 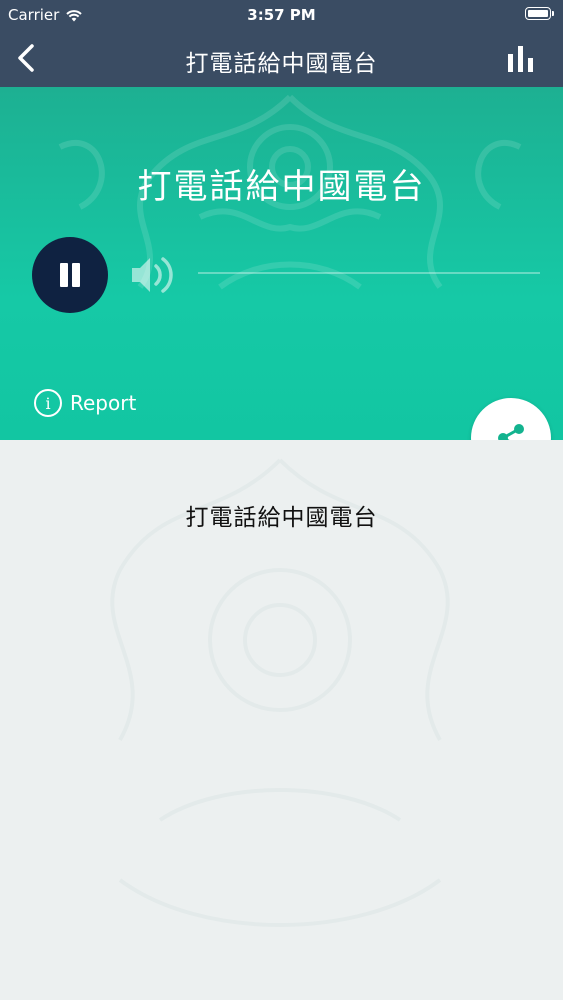 I want to click on volume-slider, so click(x=369, y=273).